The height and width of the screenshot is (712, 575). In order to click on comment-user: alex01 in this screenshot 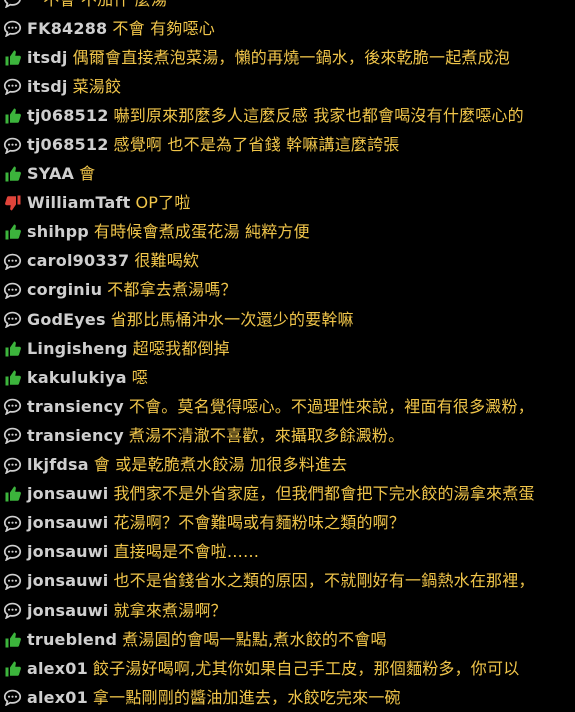, I will do `click(57, 669)`.